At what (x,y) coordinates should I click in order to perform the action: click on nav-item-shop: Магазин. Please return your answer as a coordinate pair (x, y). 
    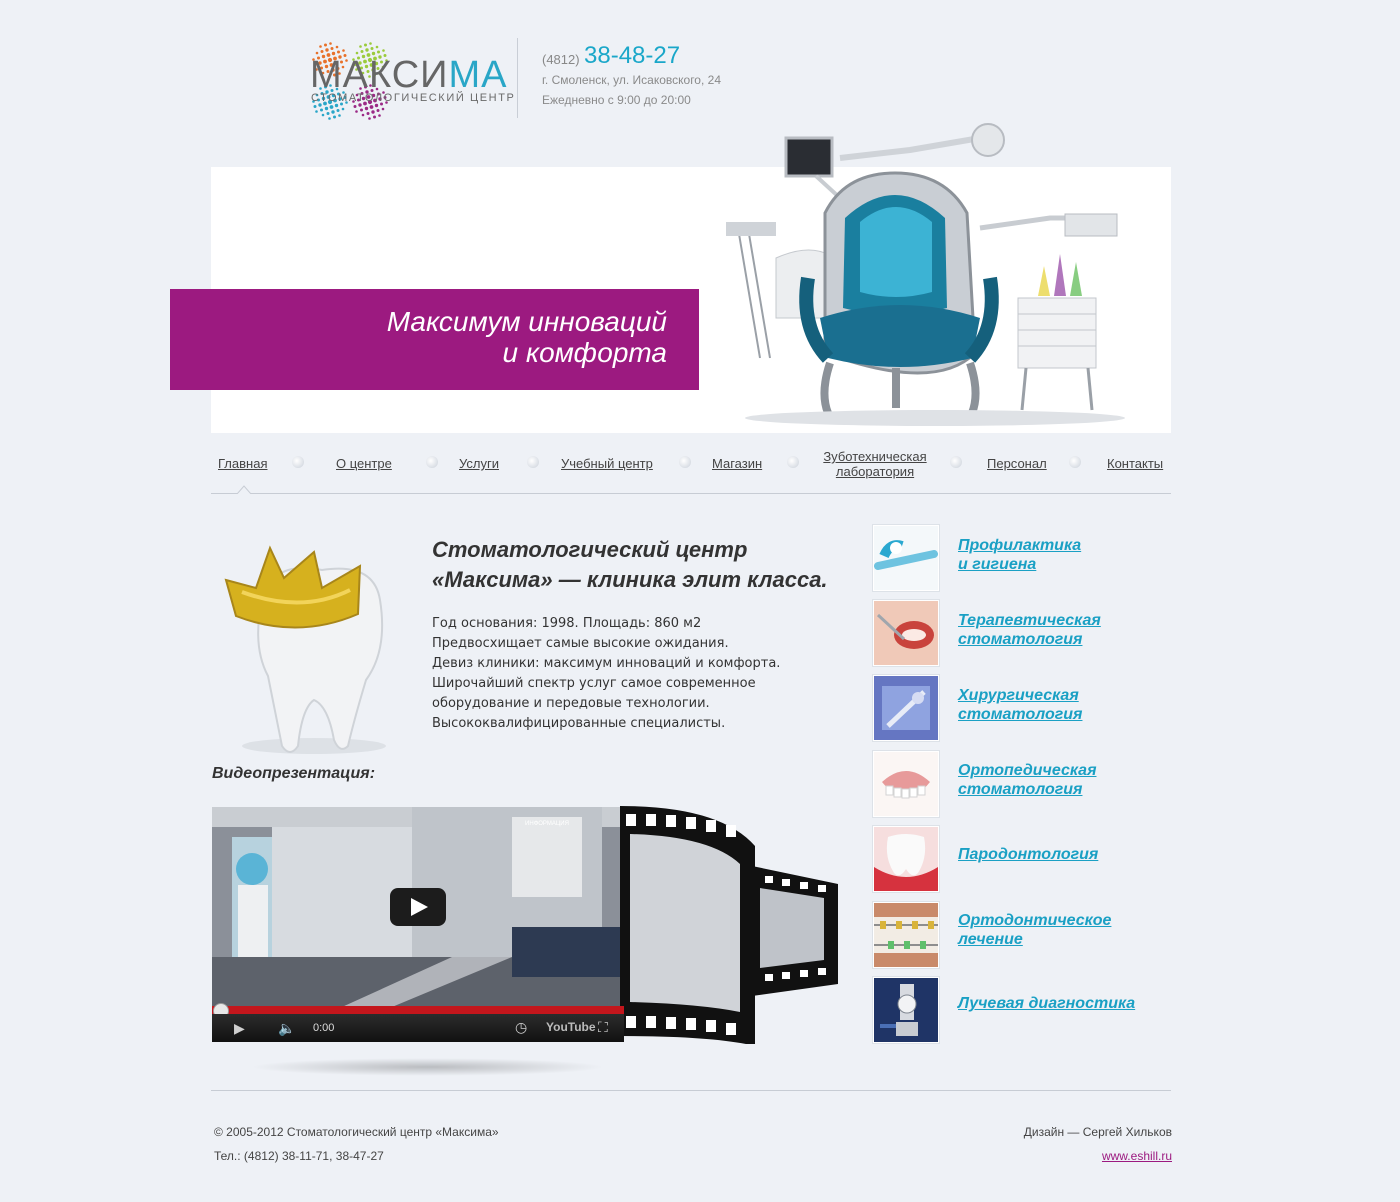
    Looking at the image, I should click on (737, 463).